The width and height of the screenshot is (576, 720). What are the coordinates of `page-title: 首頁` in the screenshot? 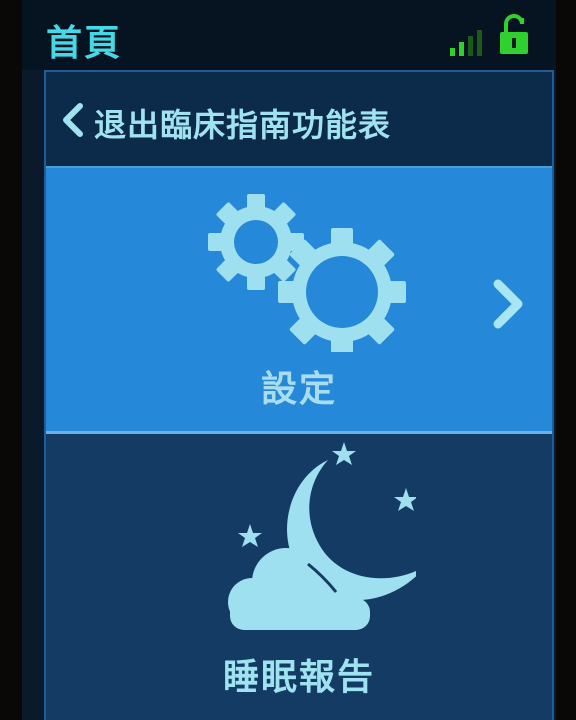 It's located at (84, 43).